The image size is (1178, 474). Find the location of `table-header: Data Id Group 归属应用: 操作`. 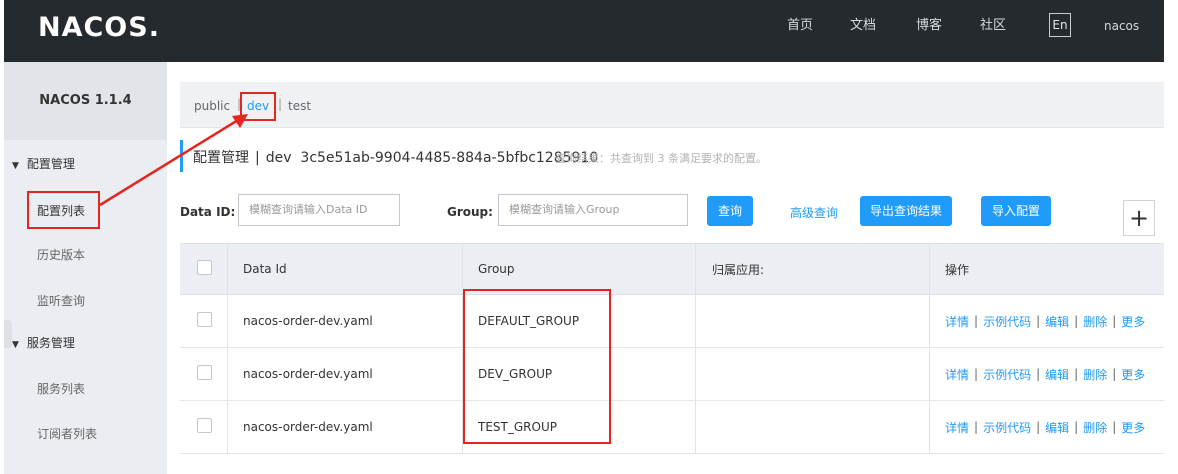

table-header: Data Id Group 归属应用: 操作 is located at coordinates (672, 269).